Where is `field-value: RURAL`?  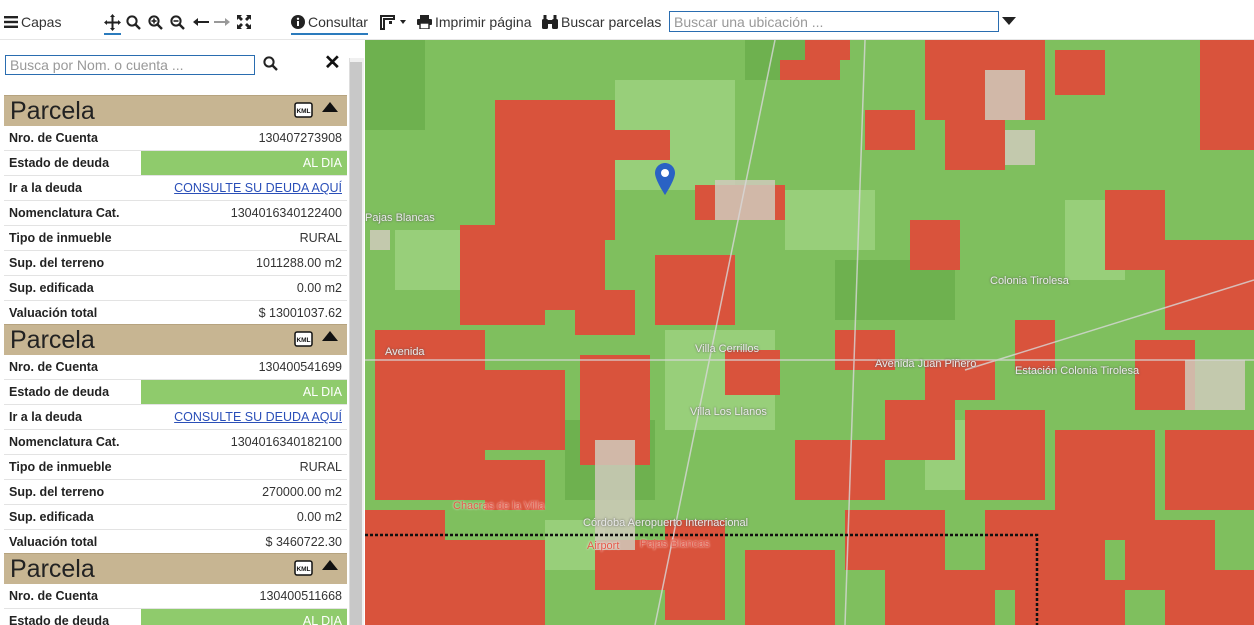
field-value: RURAL is located at coordinates (320, 467).